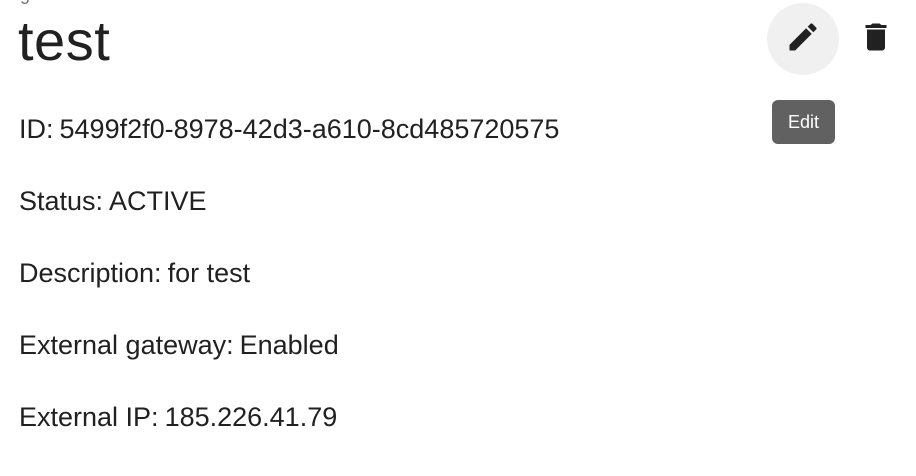 The height and width of the screenshot is (476, 916). Describe the element at coordinates (90, 273) in the screenshot. I see `description-label: Description:` at that location.